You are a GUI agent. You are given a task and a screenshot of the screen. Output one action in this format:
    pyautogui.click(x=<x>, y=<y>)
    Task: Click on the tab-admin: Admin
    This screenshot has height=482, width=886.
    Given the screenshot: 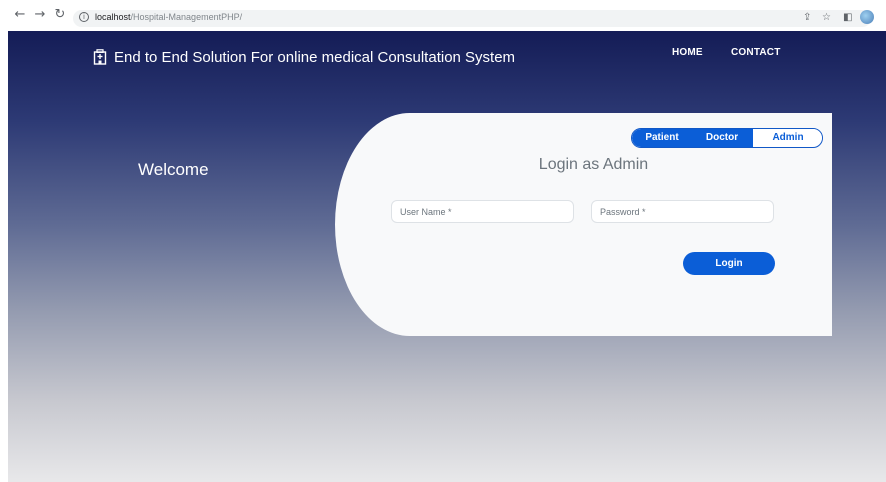 What is the action you would take?
    pyautogui.click(x=788, y=137)
    